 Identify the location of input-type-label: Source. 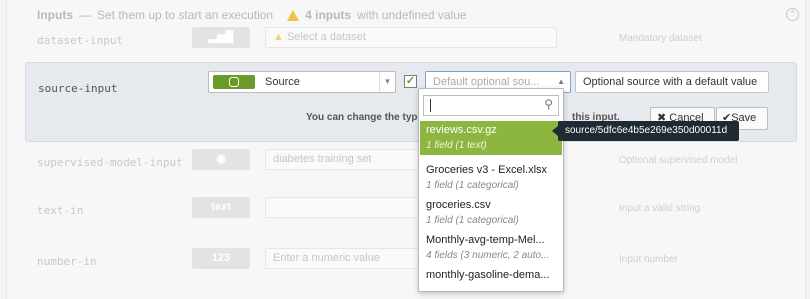
(282, 82).